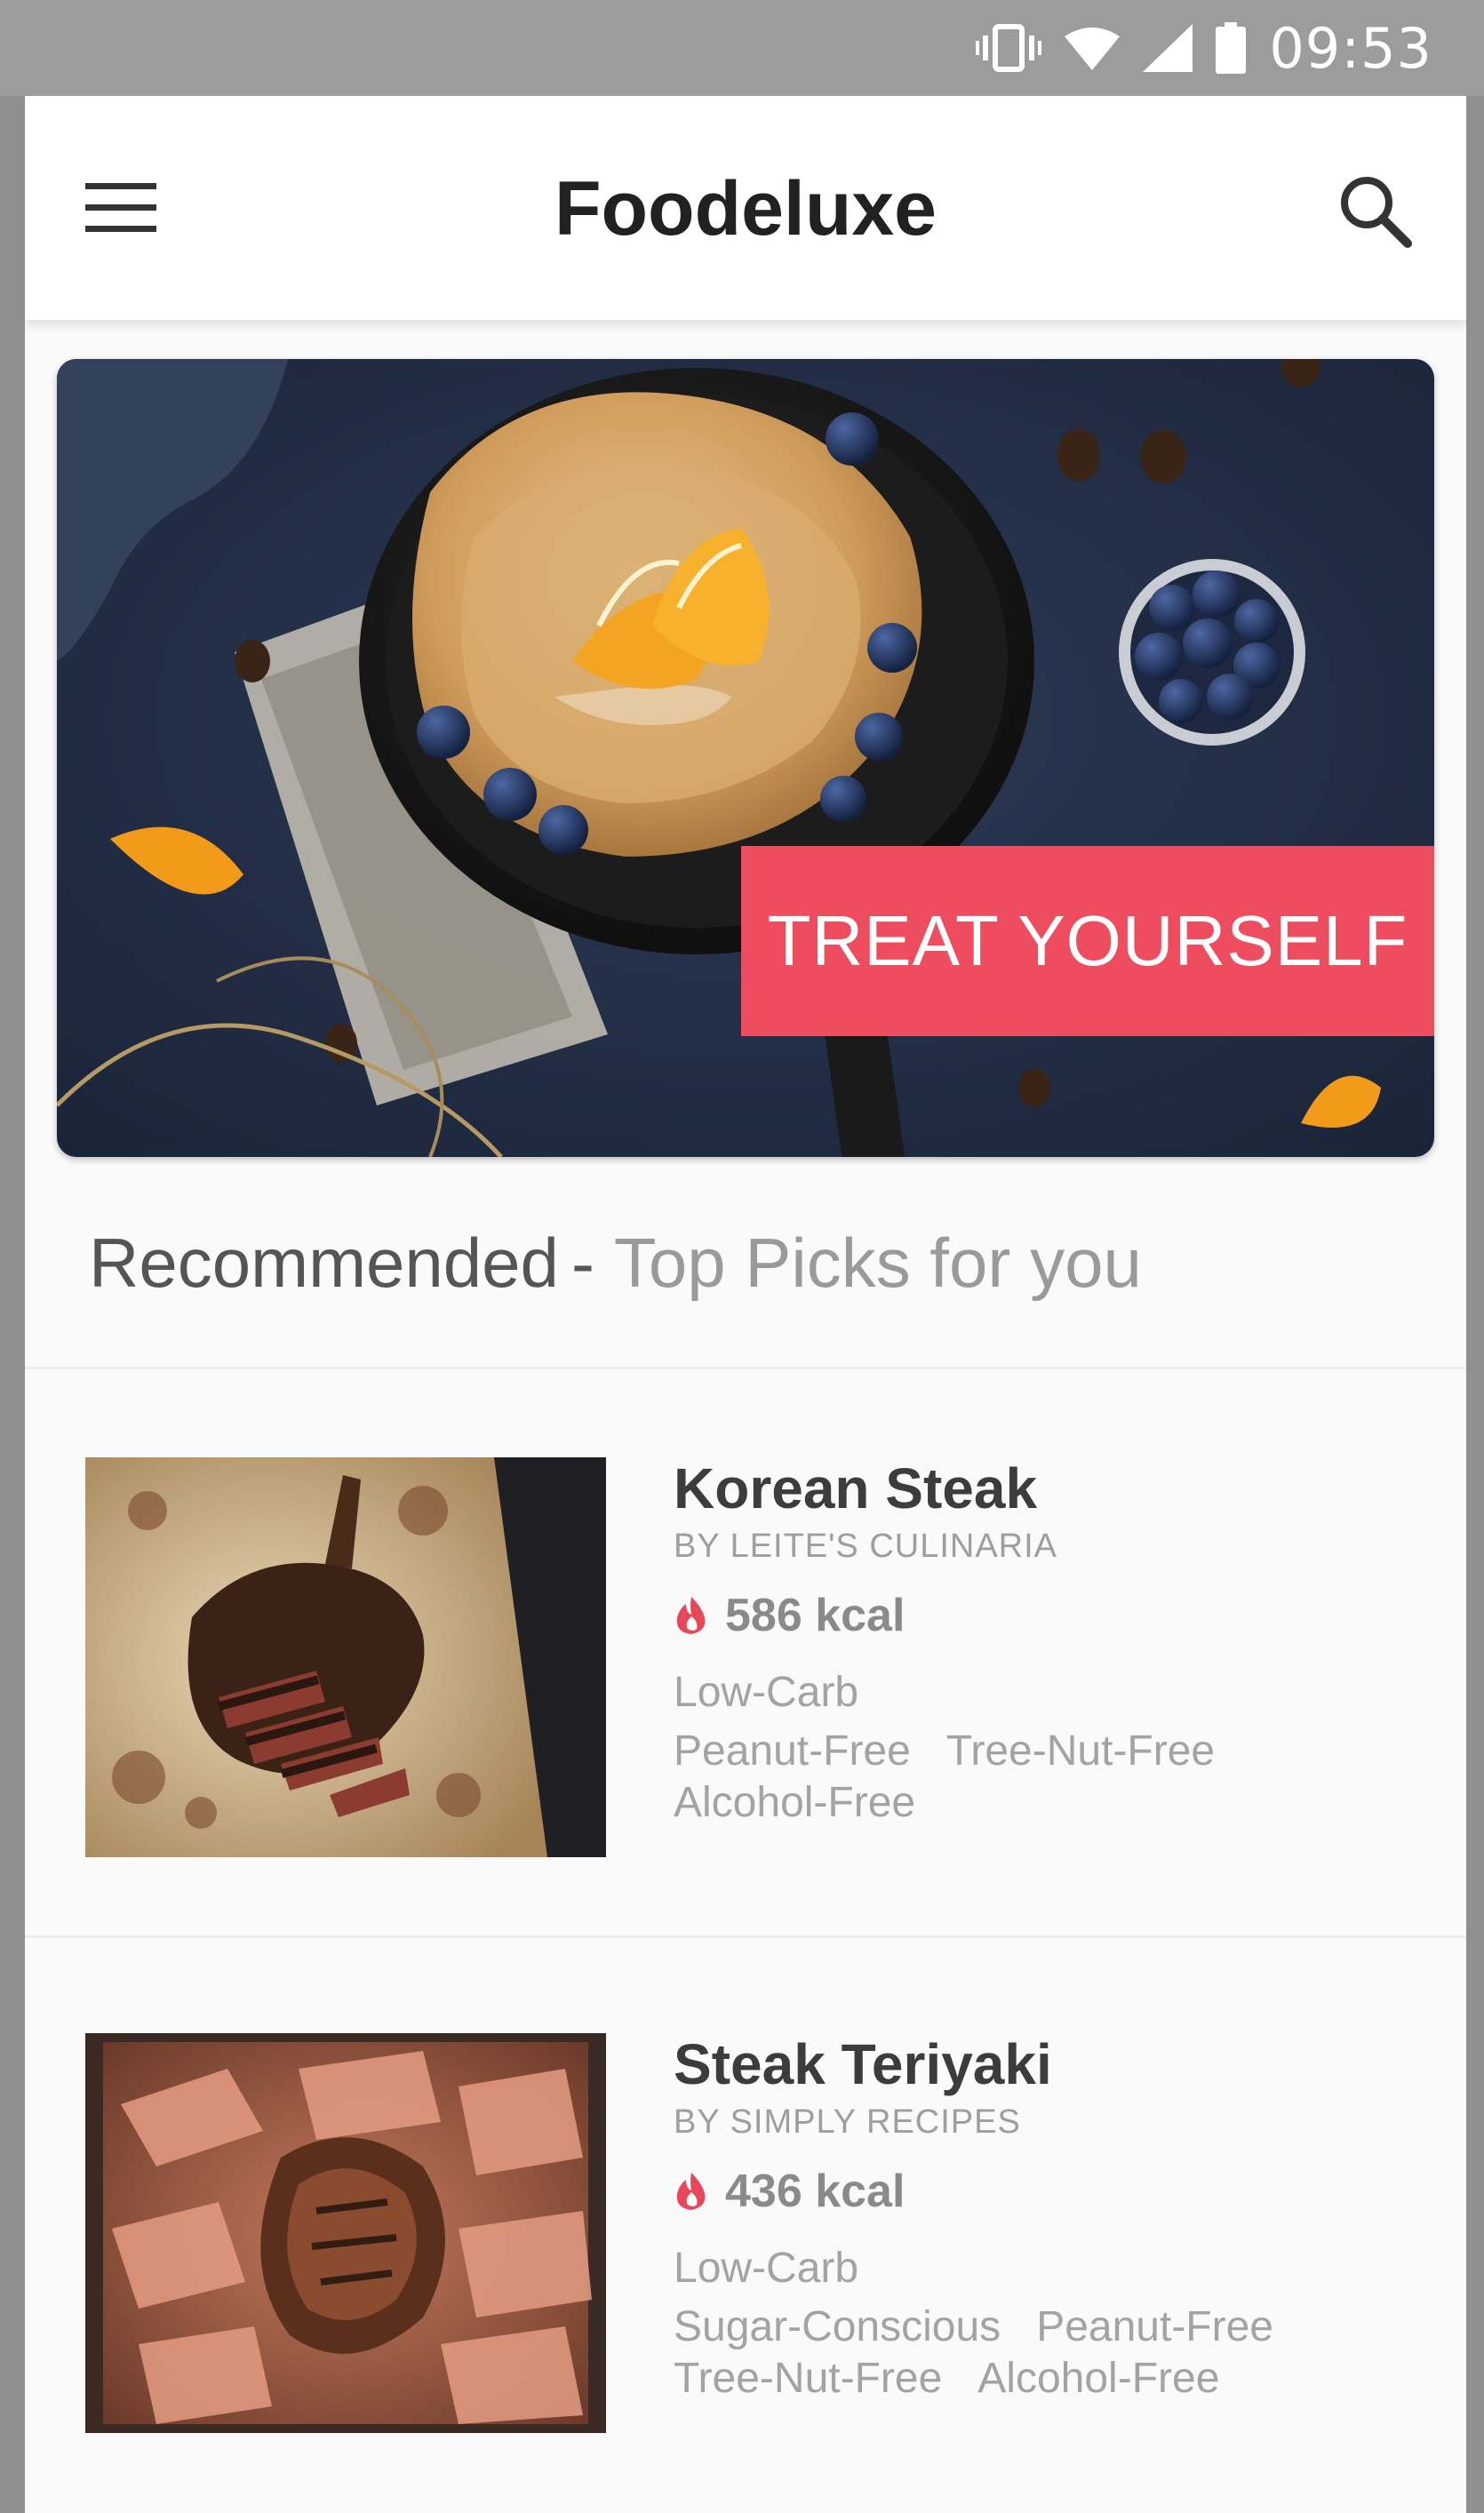 Image resolution: width=1484 pixels, height=2513 pixels. What do you see at coordinates (974, 2192) in the screenshot?
I see `recipe-calories: 436 kcal` at bounding box center [974, 2192].